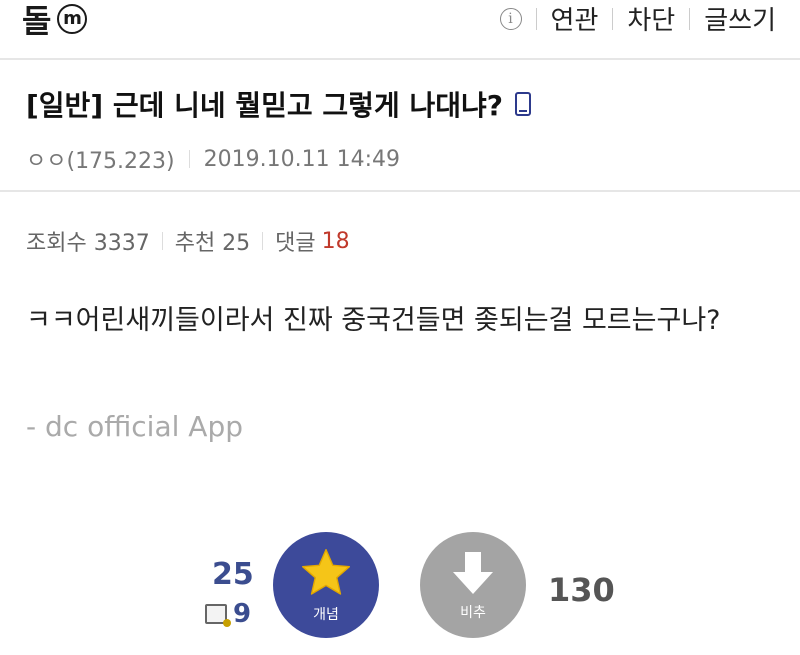  Describe the element at coordinates (473, 613) in the screenshot. I see `downvote-label: 비추` at that location.